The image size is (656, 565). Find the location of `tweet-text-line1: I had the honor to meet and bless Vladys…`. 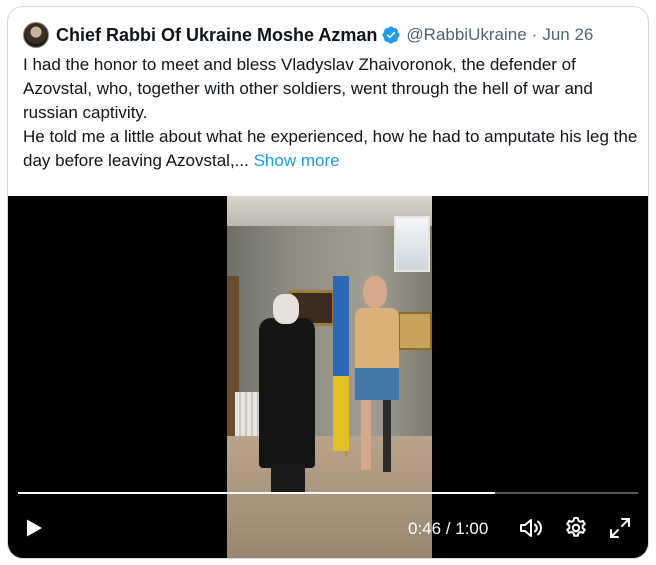

tweet-text-line1: I had the honor to meet and bless Vladys… is located at coordinates (308, 88).